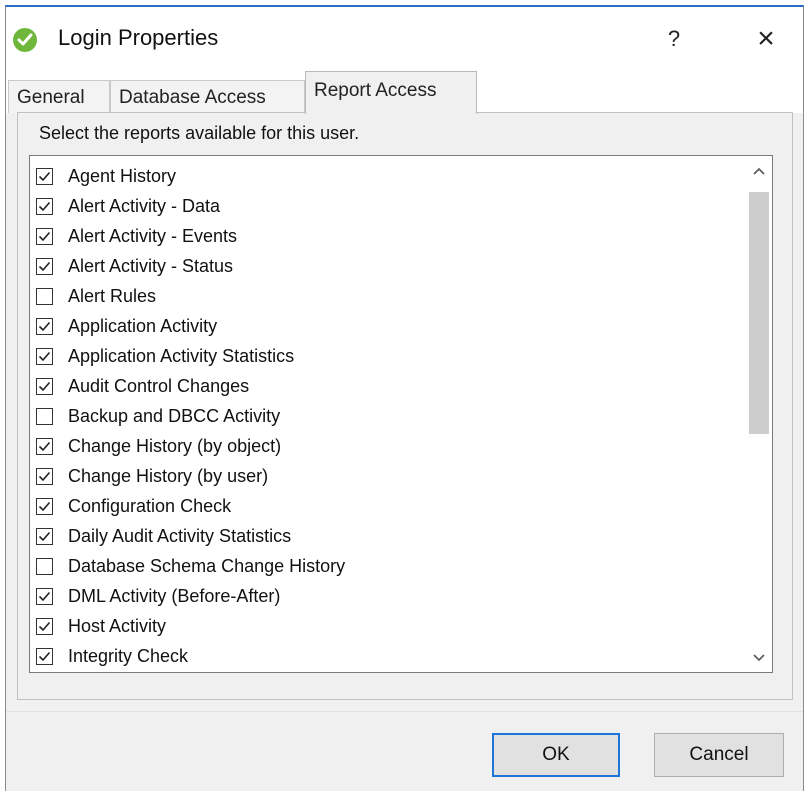 The width and height of the screenshot is (806, 791). What do you see at coordinates (390, 626) in the screenshot?
I see `report-item: Host Activity` at bounding box center [390, 626].